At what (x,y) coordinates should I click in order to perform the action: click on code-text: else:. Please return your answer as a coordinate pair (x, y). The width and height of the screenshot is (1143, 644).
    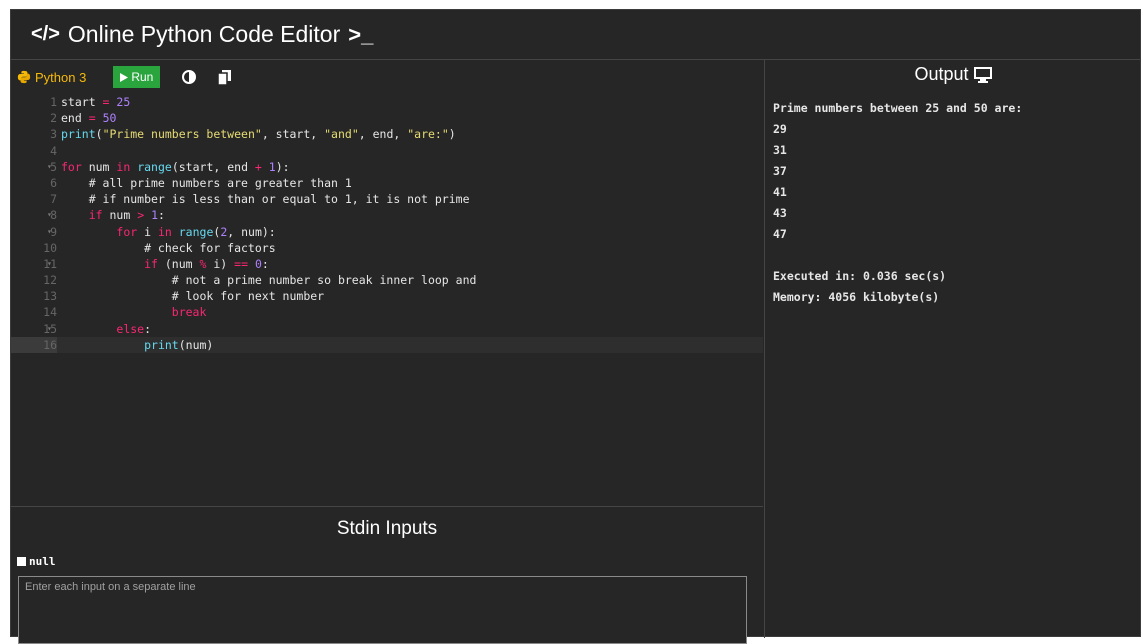
    Looking at the image, I should click on (134, 328).